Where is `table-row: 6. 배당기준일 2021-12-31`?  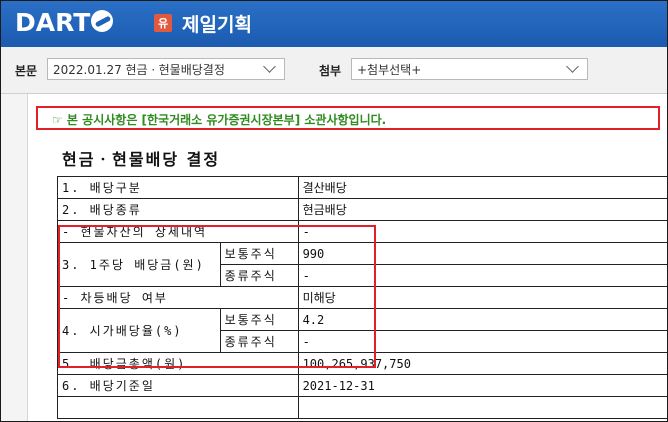 table-row: 6. 배당기준일 2021-12-31 is located at coordinates (362, 385).